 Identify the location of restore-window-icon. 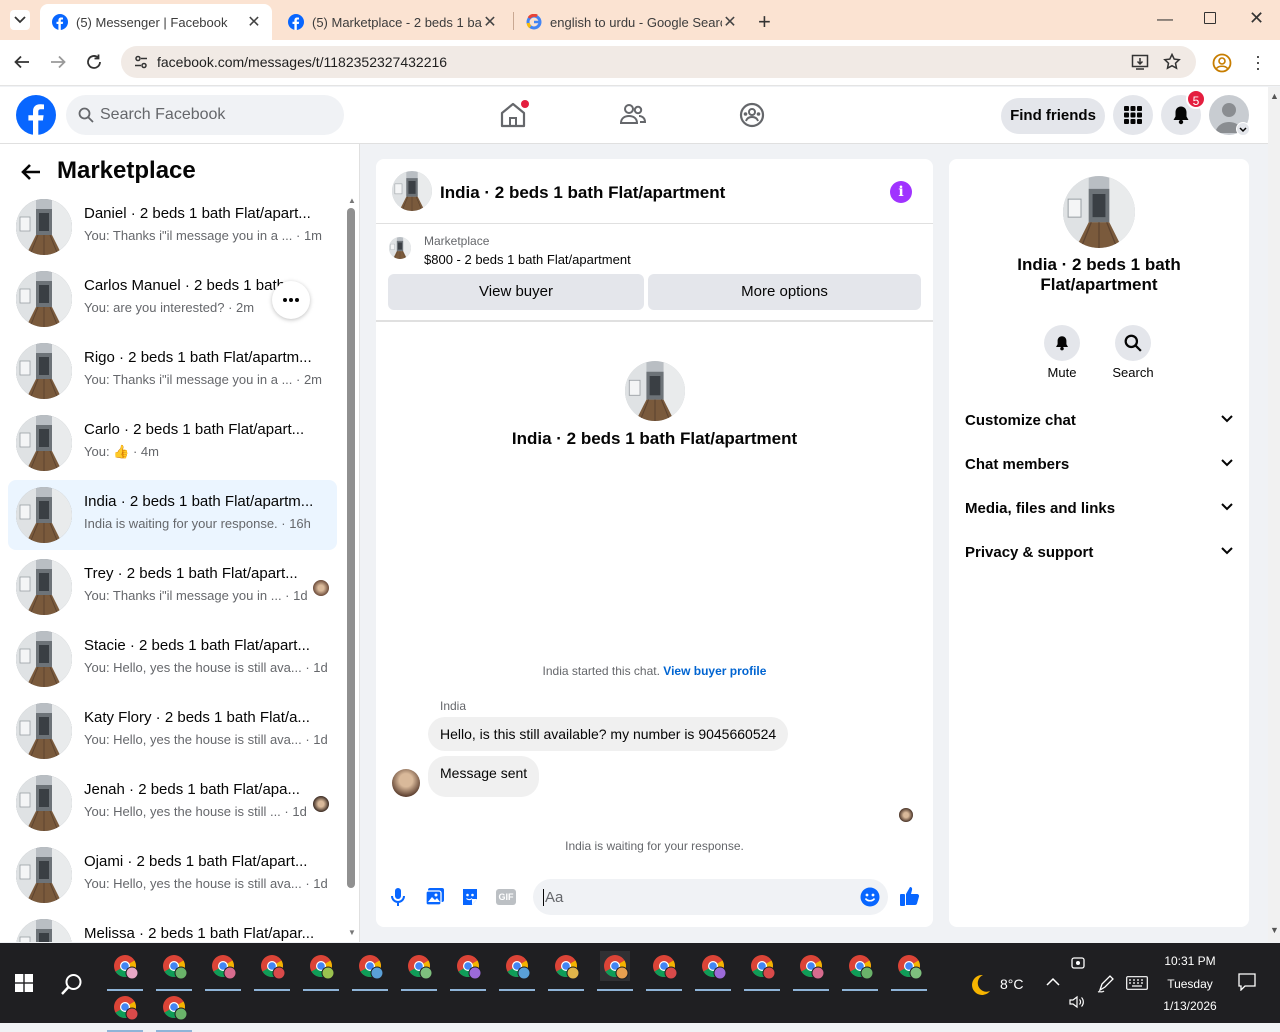
(1210, 18).